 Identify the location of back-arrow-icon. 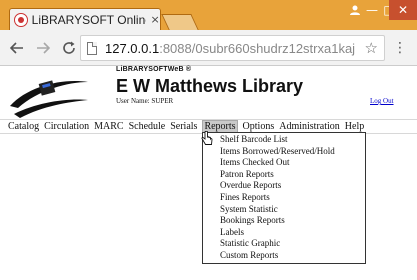
(17, 48).